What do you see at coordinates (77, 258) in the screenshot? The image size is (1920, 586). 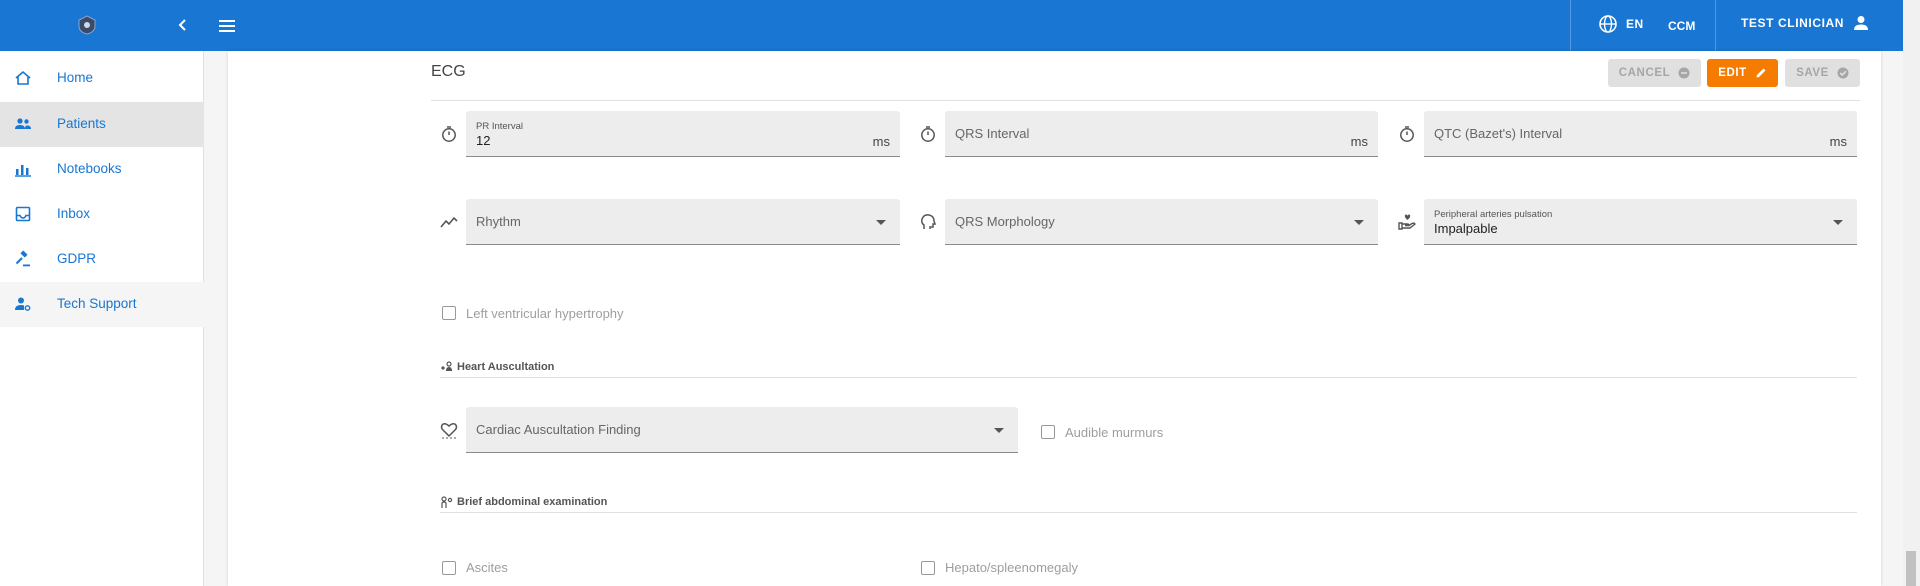 I see `sidebar-item-label: GDPR` at bounding box center [77, 258].